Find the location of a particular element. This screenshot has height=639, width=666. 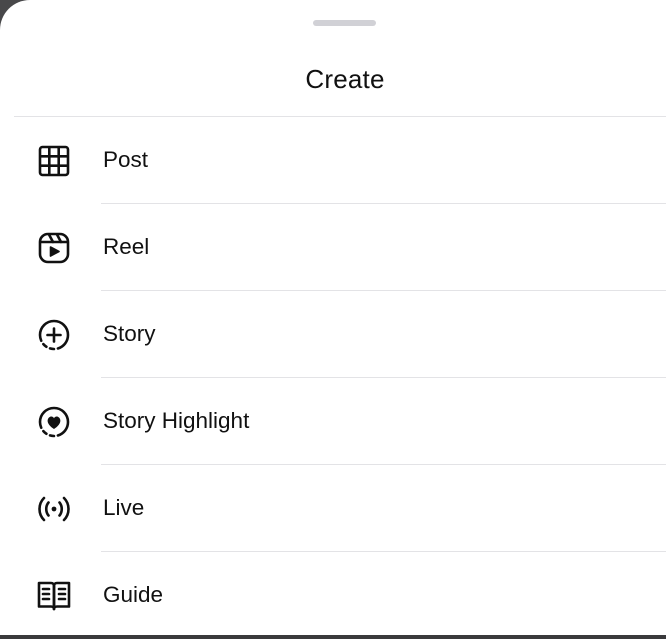

menu-item-label: Live is located at coordinates (124, 507).